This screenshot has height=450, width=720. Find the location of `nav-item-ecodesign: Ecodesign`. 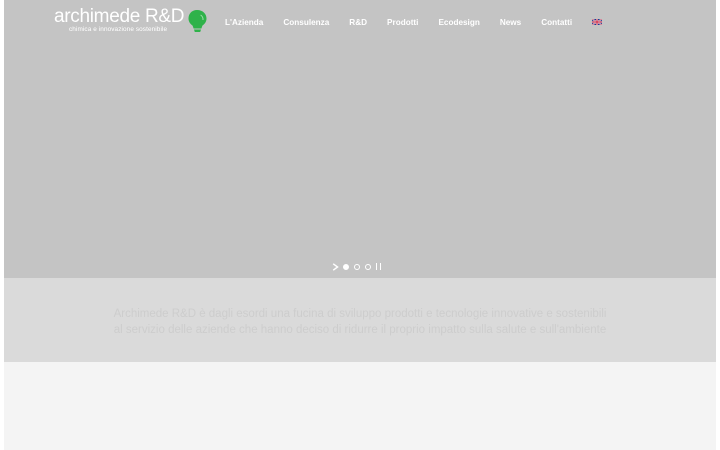

nav-item-ecodesign: Ecodesign is located at coordinates (458, 22).